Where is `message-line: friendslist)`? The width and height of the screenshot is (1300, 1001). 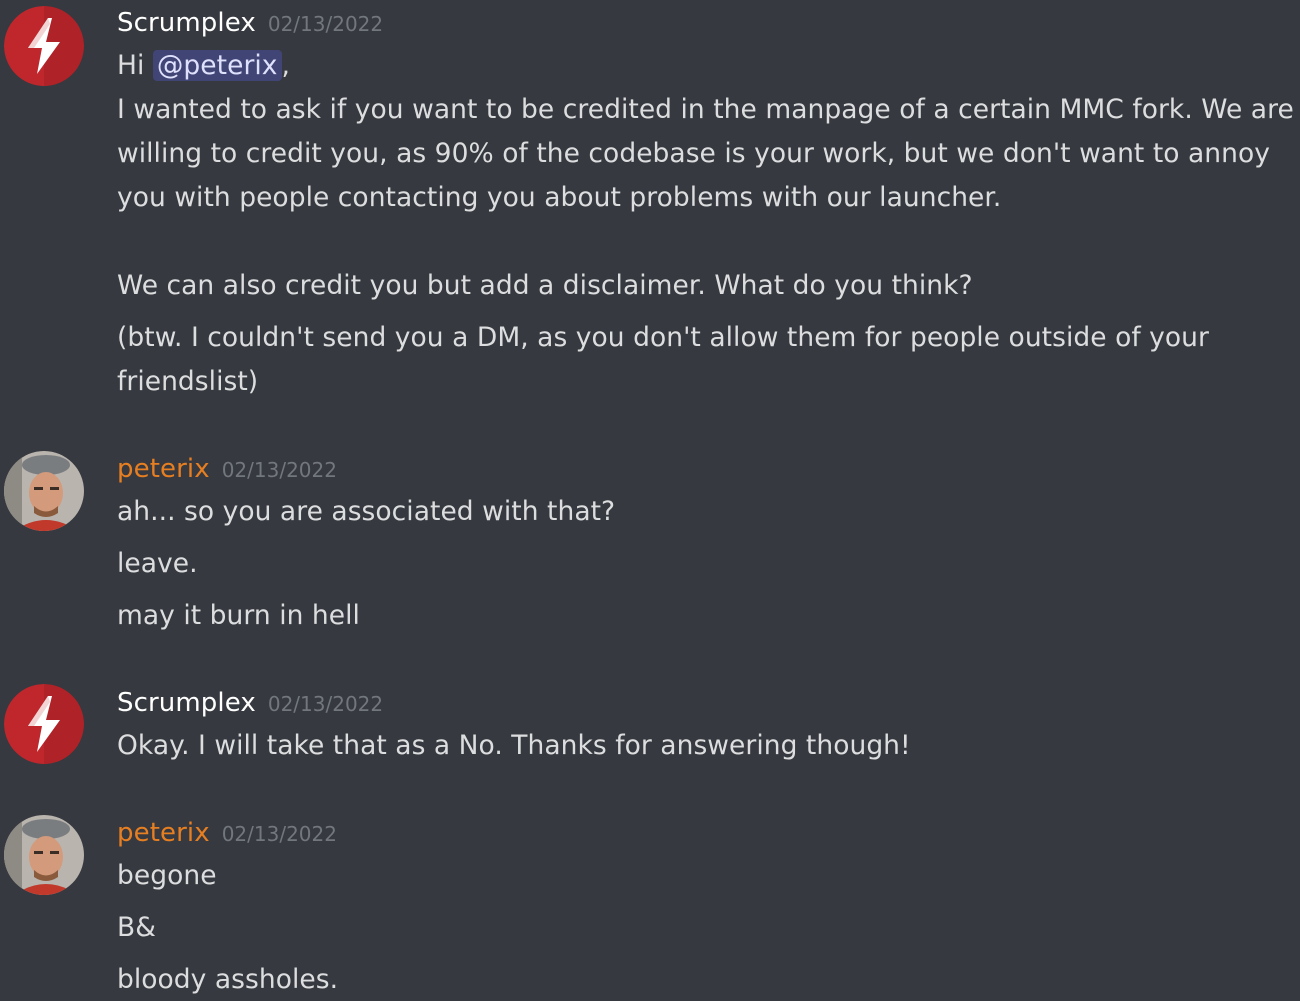
message-line: friendslist) is located at coordinates (188, 381).